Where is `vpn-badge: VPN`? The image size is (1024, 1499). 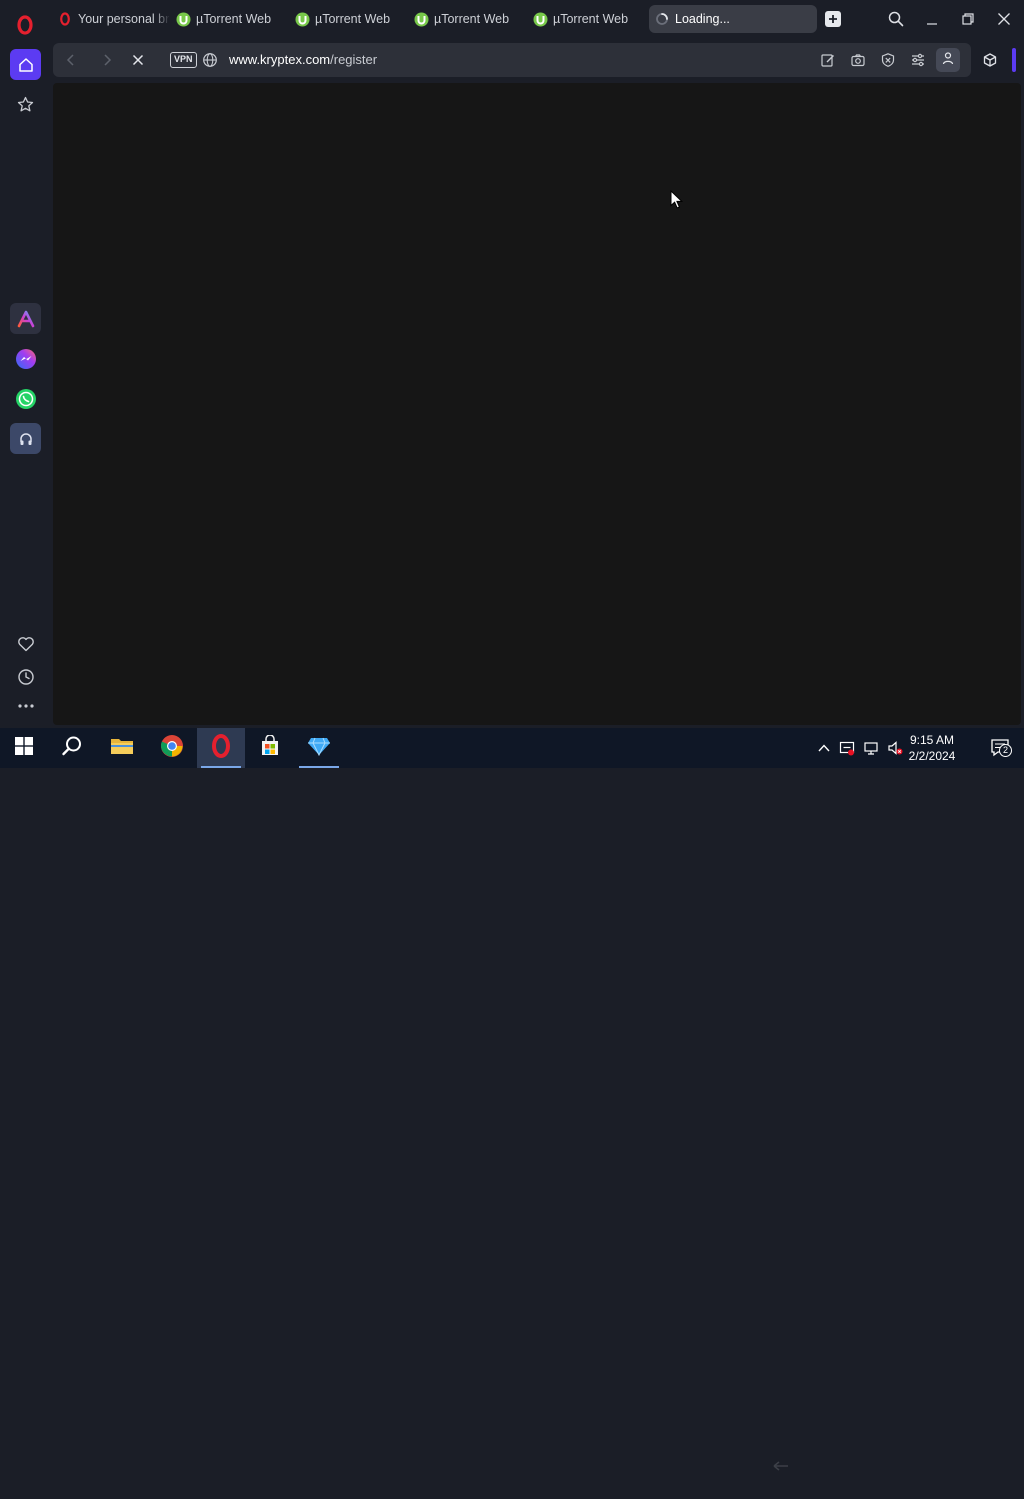 vpn-badge: VPN is located at coordinates (183, 60).